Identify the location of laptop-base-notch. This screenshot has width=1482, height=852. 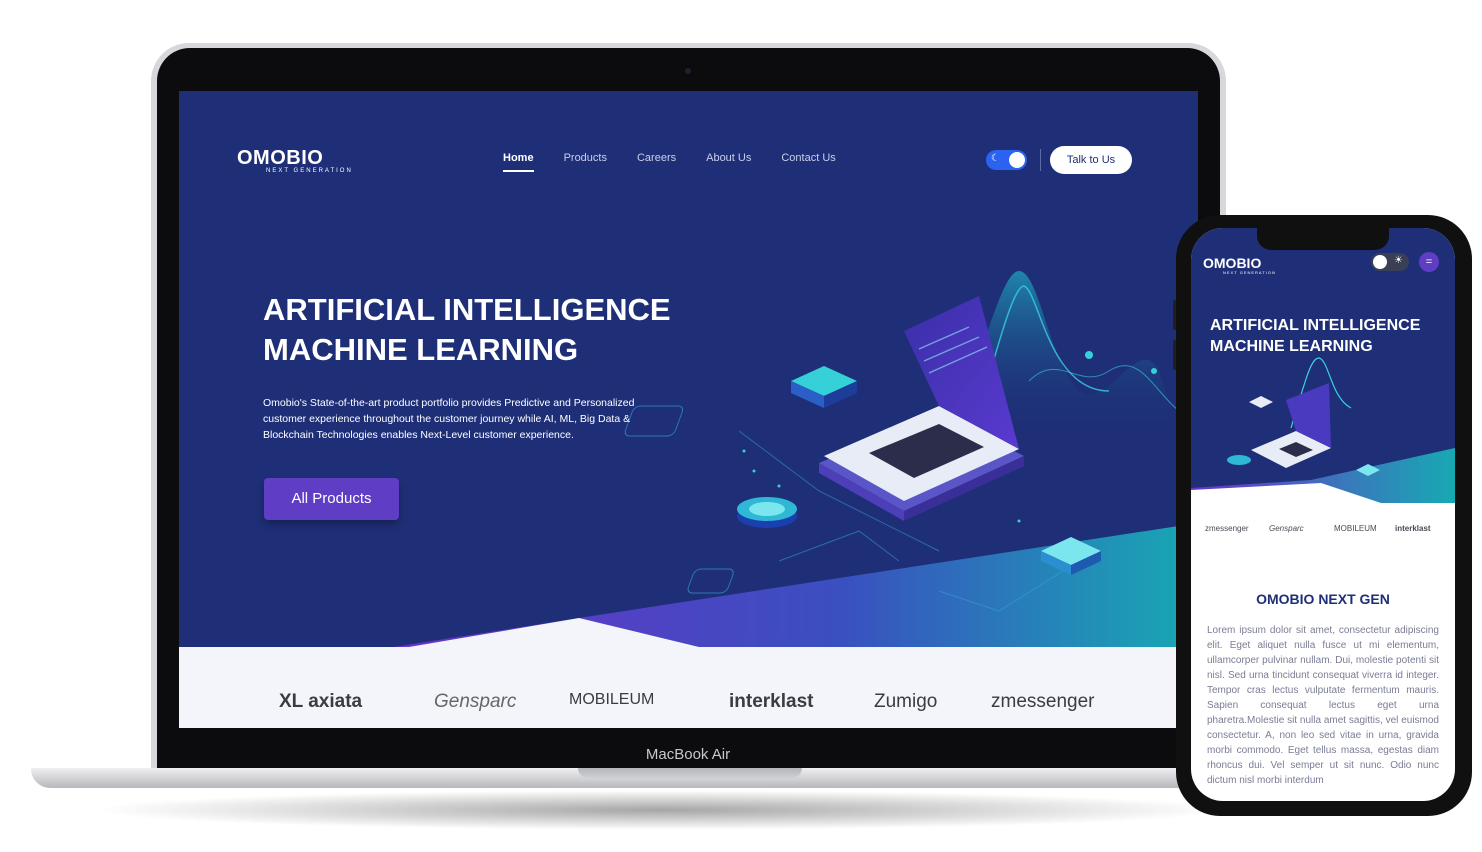
(690, 773).